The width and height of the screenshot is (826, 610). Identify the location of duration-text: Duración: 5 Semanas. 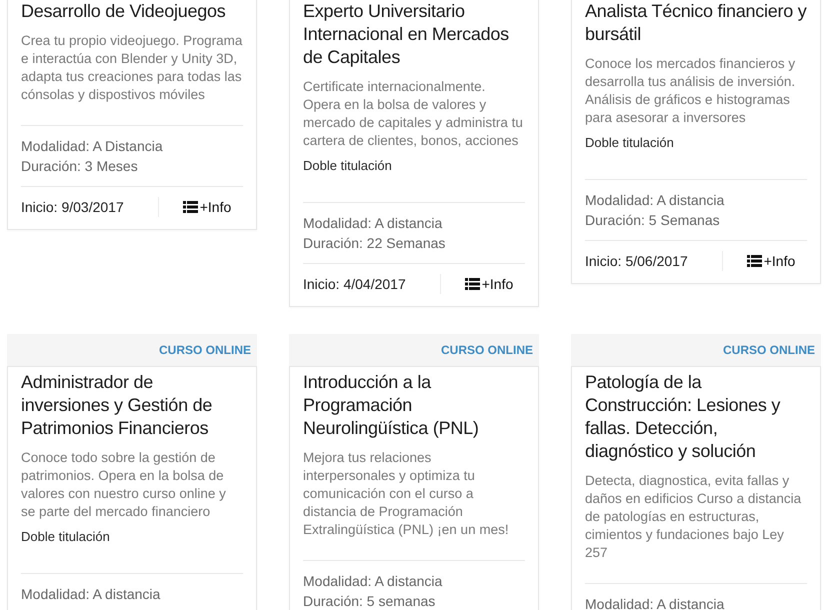
(653, 220).